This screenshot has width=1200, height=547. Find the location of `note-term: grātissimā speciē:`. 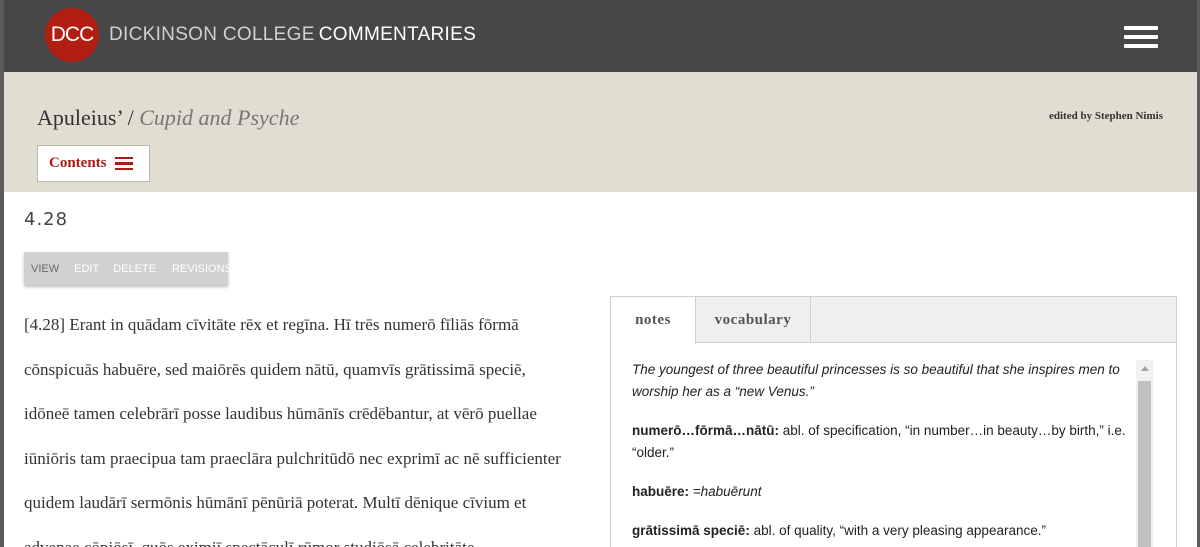

note-term: grātissimā speciē: is located at coordinates (691, 530).